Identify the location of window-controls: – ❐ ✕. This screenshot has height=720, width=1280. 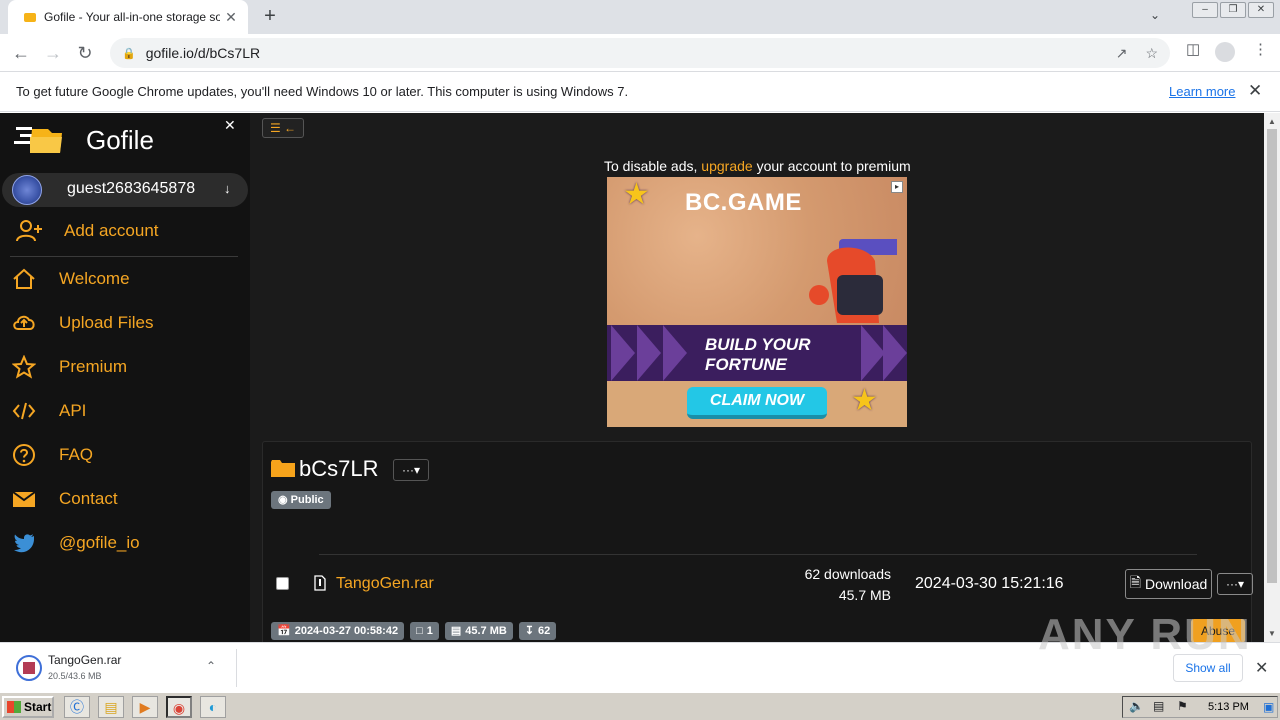
(1232, 10).